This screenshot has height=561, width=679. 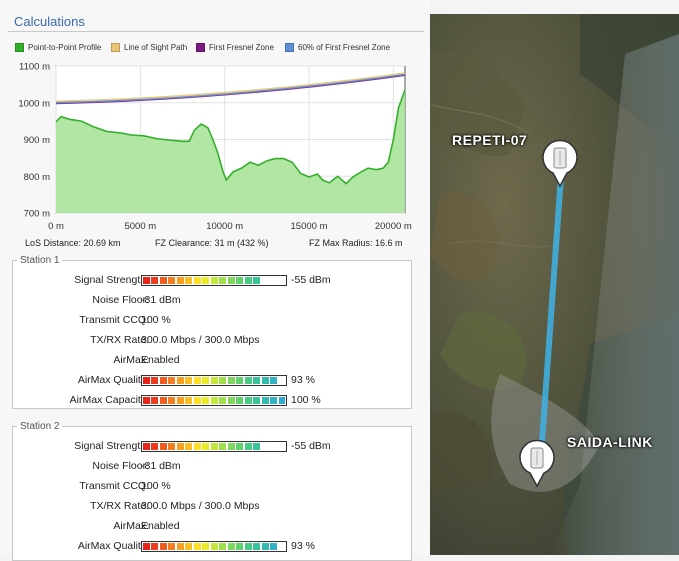 What do you see at coordinates (309, 226) in the screenshot?
I see `x-tick-label: 15000 m` at bounding box center [309, 226].